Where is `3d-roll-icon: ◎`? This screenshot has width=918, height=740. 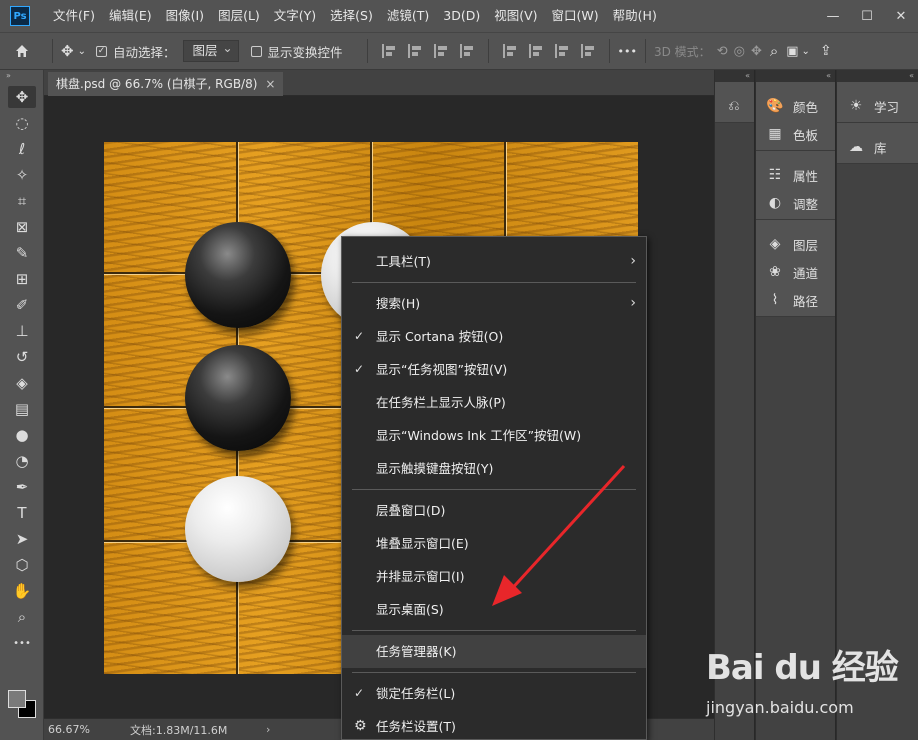
3d-roll-icon: ◎ is located at coordinates (739, 51).